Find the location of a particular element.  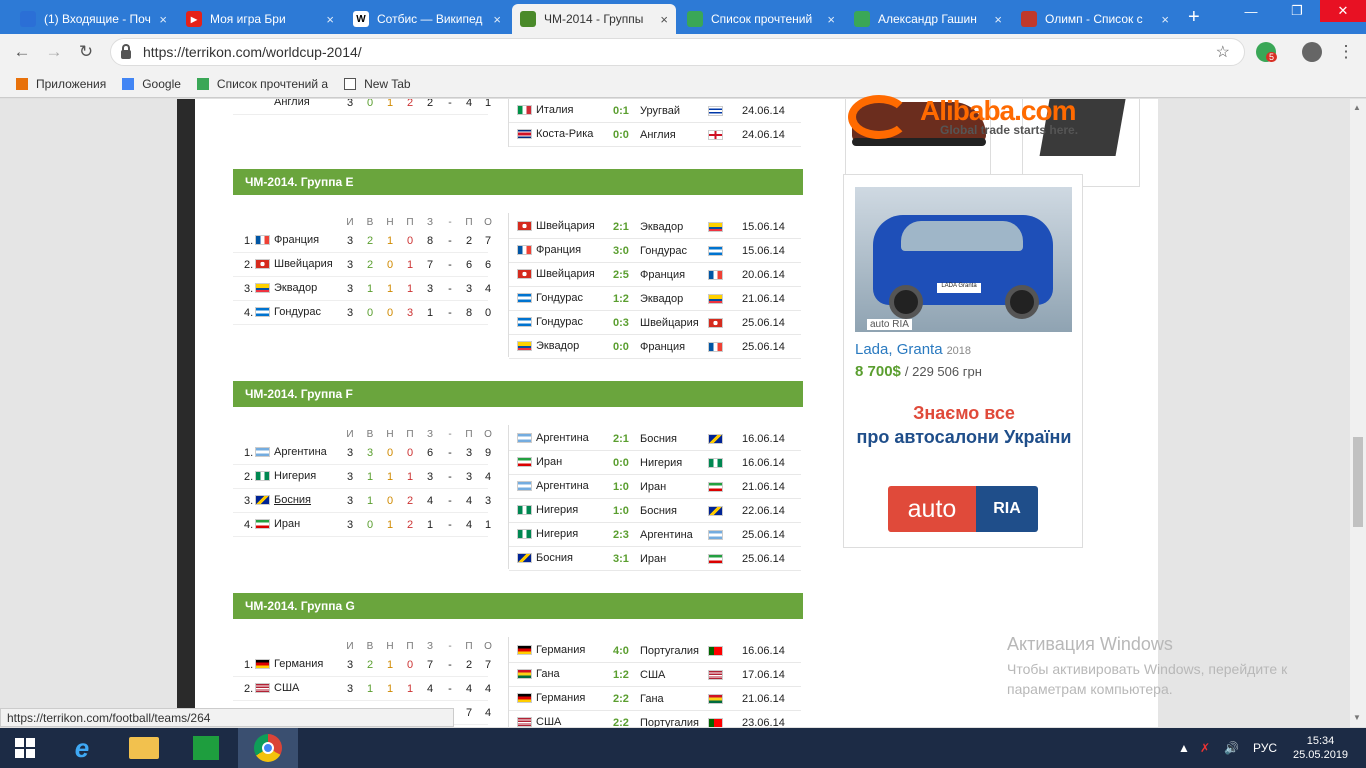

restore-button: ❐ is located at coordinates (1297, 11).